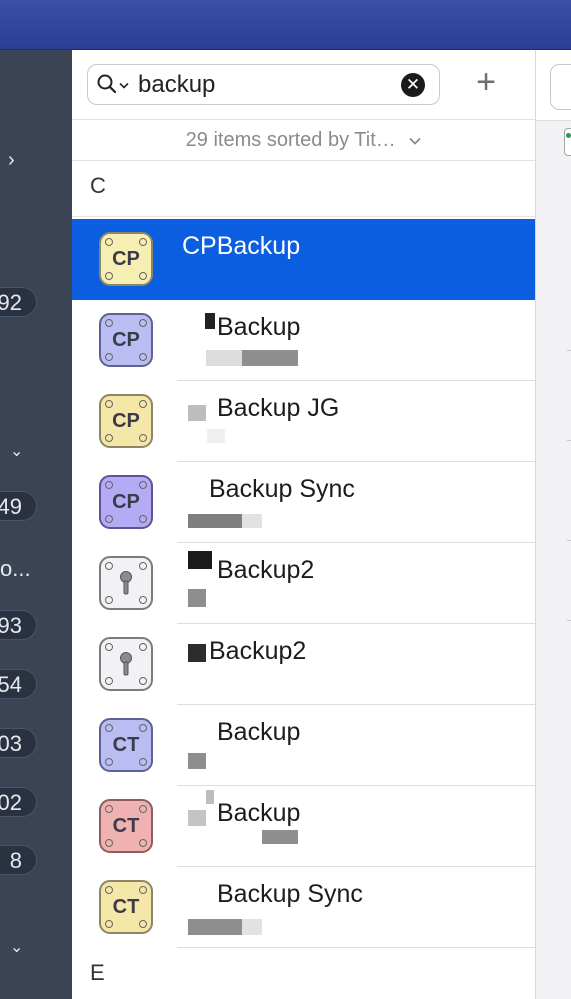 The height and width of the screenshot is (999, 571). What do you see at coordinates (303, 340) in the screenshot?
I see `list-item: CP Backup` at bounding box center [303, 340].